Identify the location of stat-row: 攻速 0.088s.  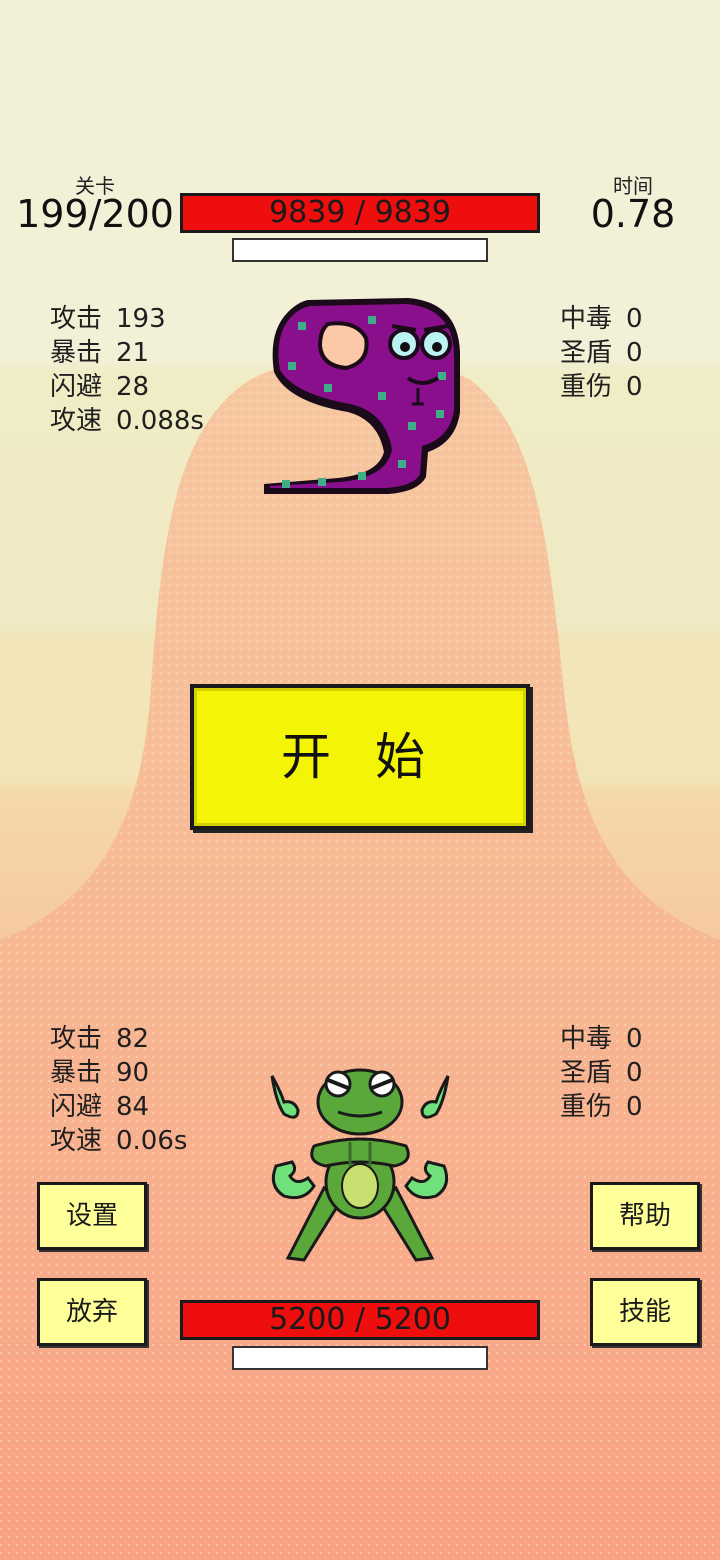
(127, 421).